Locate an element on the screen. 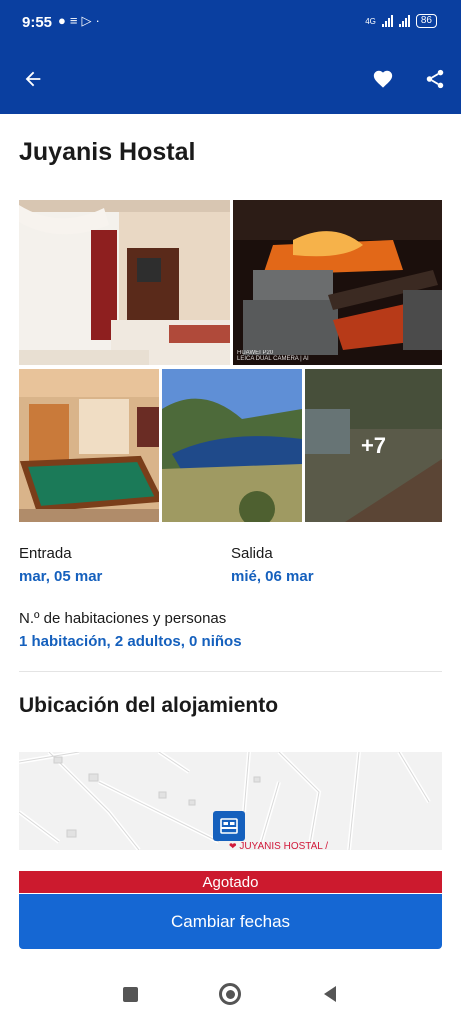  photo-bedroom is located at coordinates (124, 282).